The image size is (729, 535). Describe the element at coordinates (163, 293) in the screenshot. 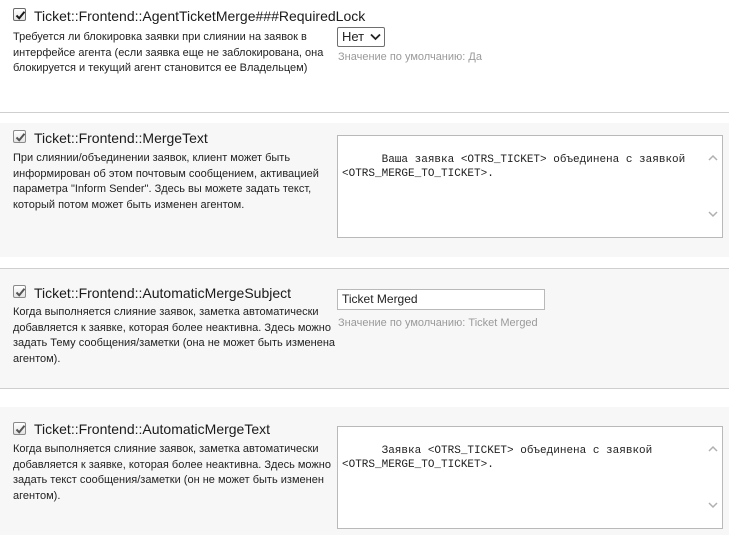

I see `setting-title: Ticket::Frontend::AutomaticMergeSubject` at that location.